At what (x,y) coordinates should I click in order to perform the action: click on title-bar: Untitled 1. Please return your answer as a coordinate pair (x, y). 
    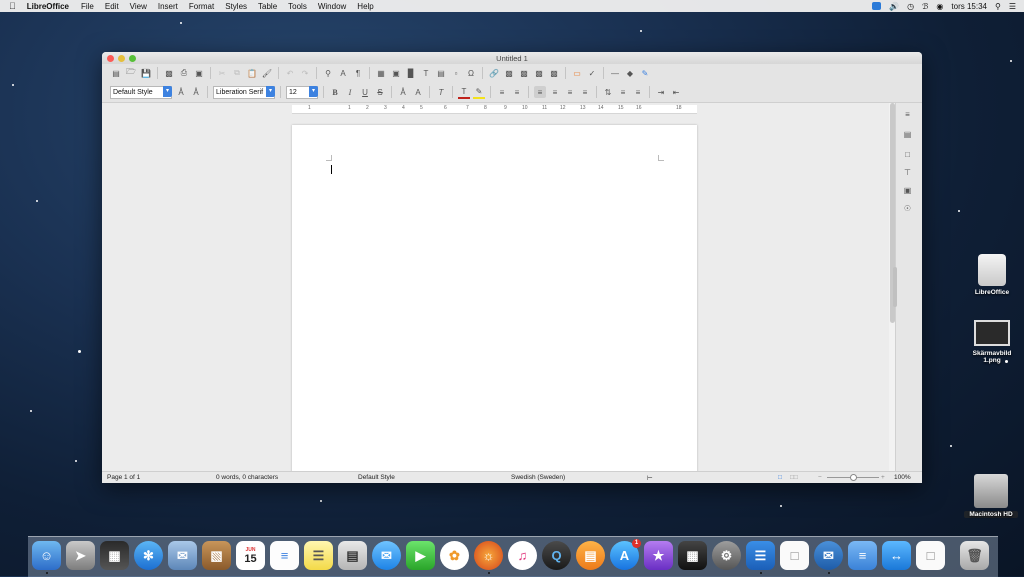
    Looking at the image, I should click on (512, 58).